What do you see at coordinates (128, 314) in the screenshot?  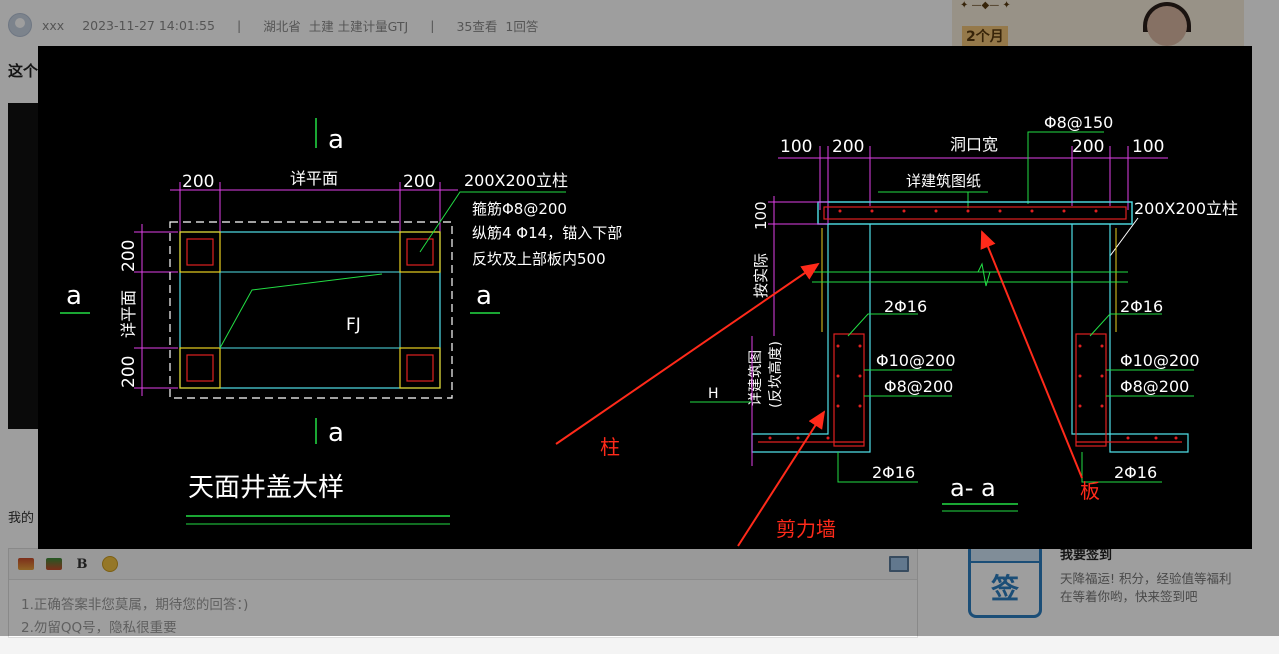 I see `plan-side-label: 详平面` at bounding box center [128, 314].